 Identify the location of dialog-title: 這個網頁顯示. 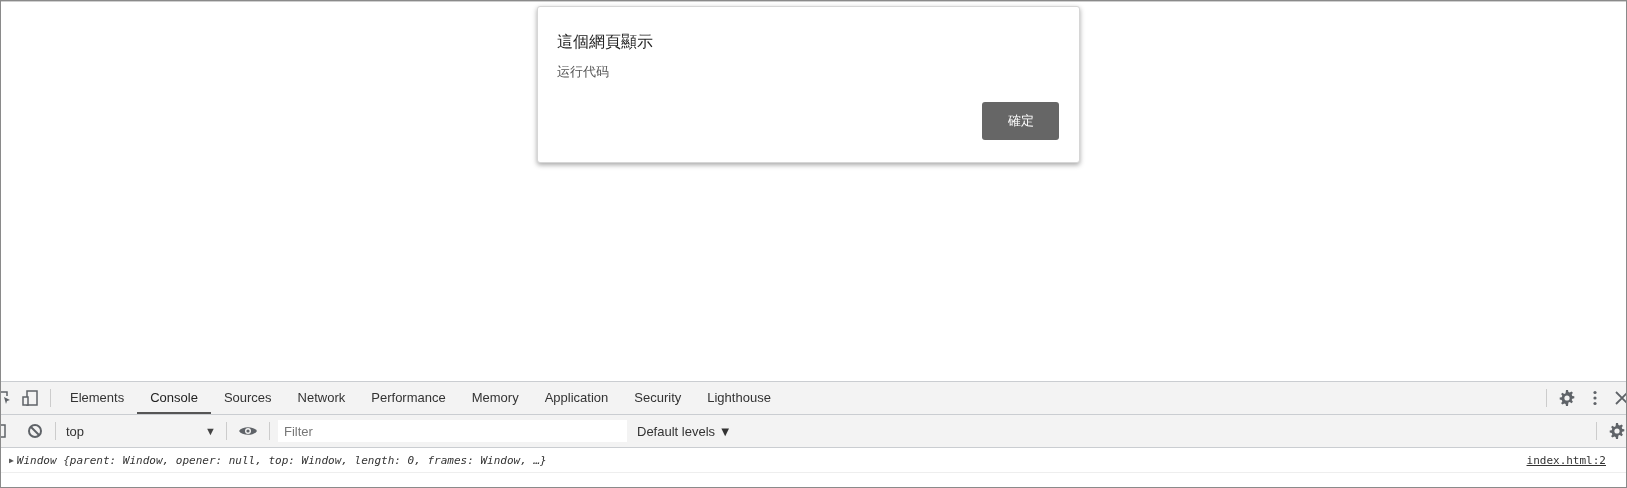
(605, 42).